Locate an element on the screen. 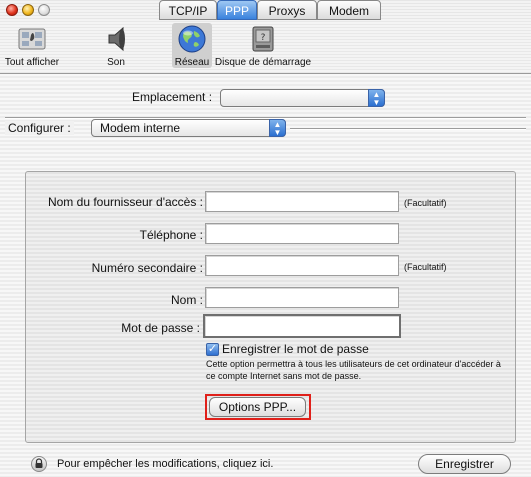 The width and height of the screenshot is (531, 477). toolbar-item-network: Réseau is located at coordinates (192, 45).